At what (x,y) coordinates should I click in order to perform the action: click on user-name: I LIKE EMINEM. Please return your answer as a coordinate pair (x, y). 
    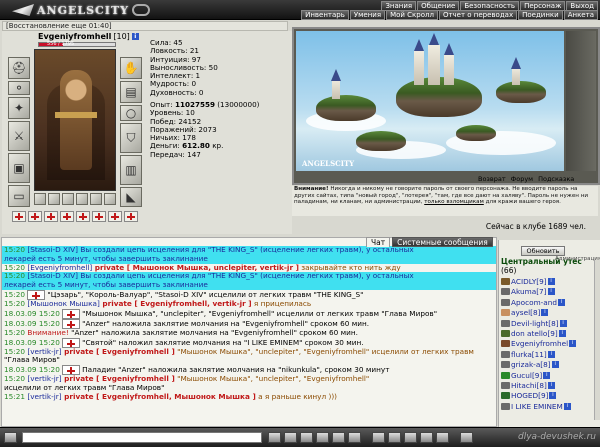
    Looking at the image, I should click on (537, 406).